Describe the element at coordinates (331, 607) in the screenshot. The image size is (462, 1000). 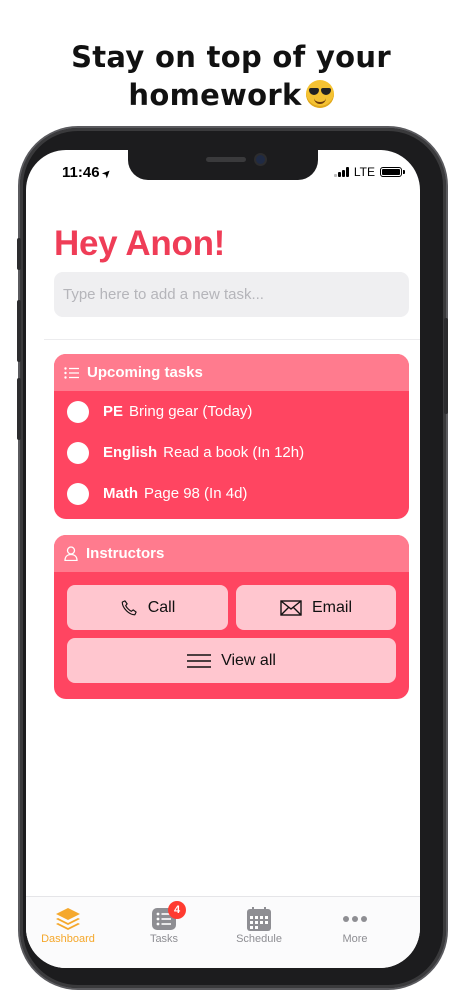
I see `email-button-label: Email` at that location.